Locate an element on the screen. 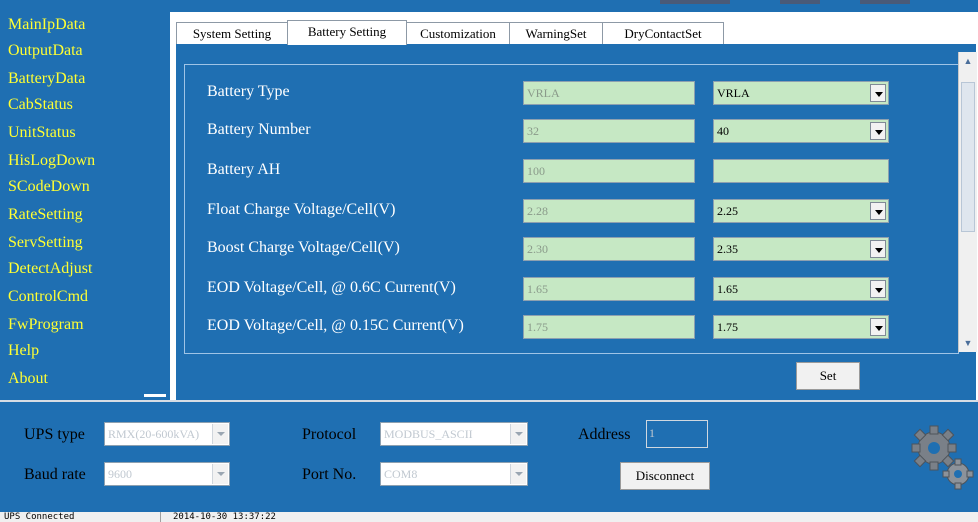 The height and width of the screenshot is (522, 978). scroll-down-icon: ▼ is located at coordinates (968, 343).